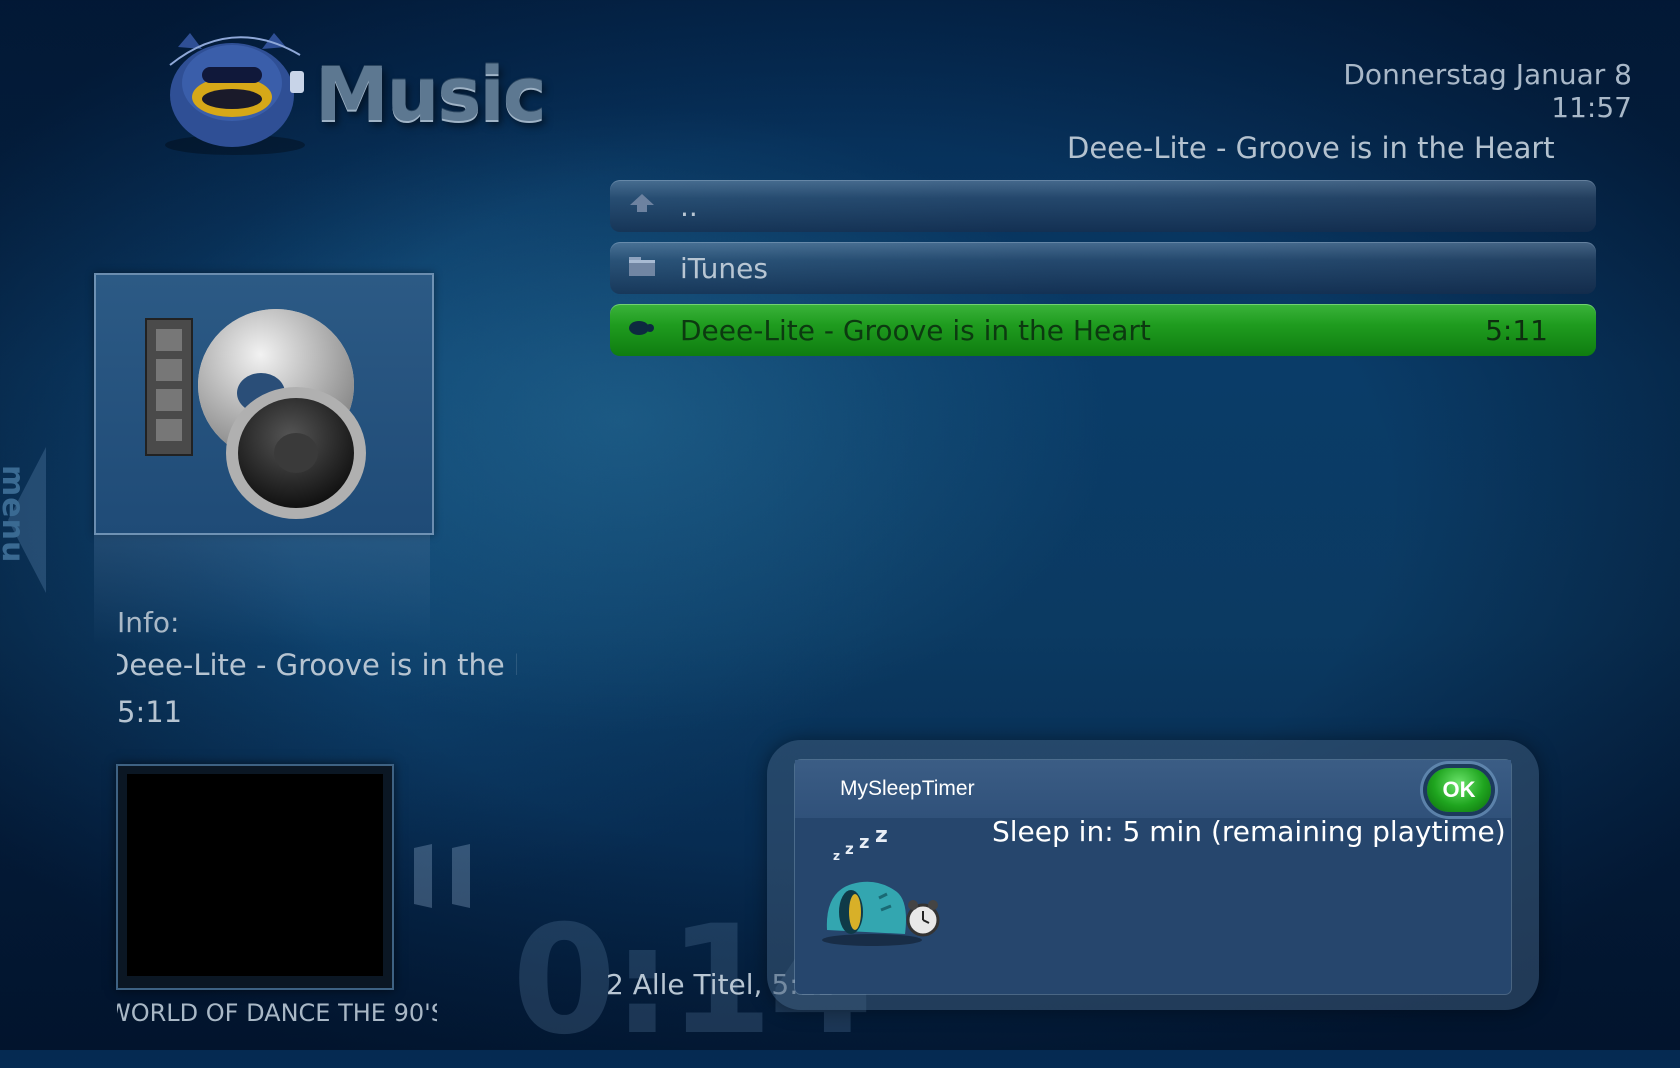 The image size is (1680, 1068). What do you see at coordinates (148, 622) in the screenshot?
I see `info-label: Info:` at bounding box center [148, 622].